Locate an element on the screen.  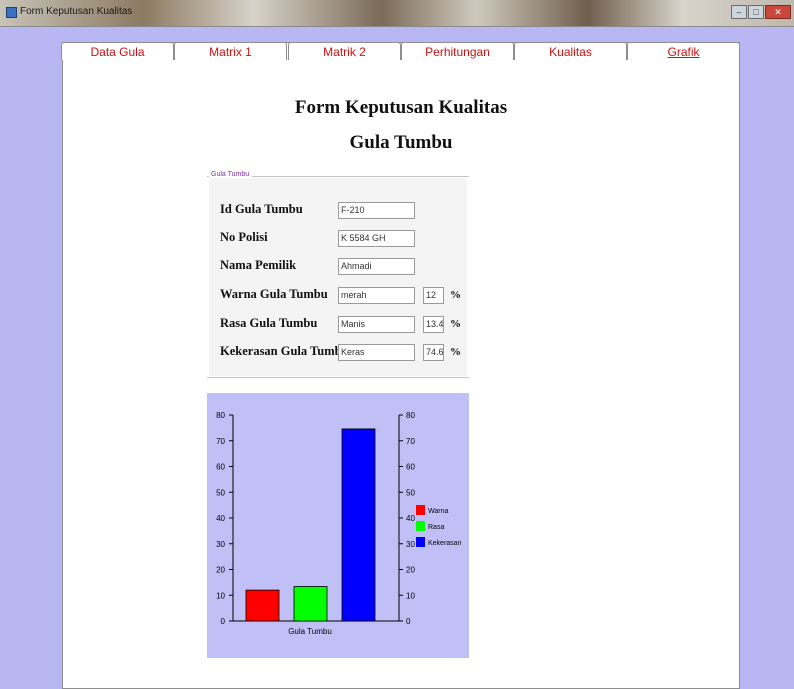
y-tick-label-right: 80 is located at coordinates (410, 415).